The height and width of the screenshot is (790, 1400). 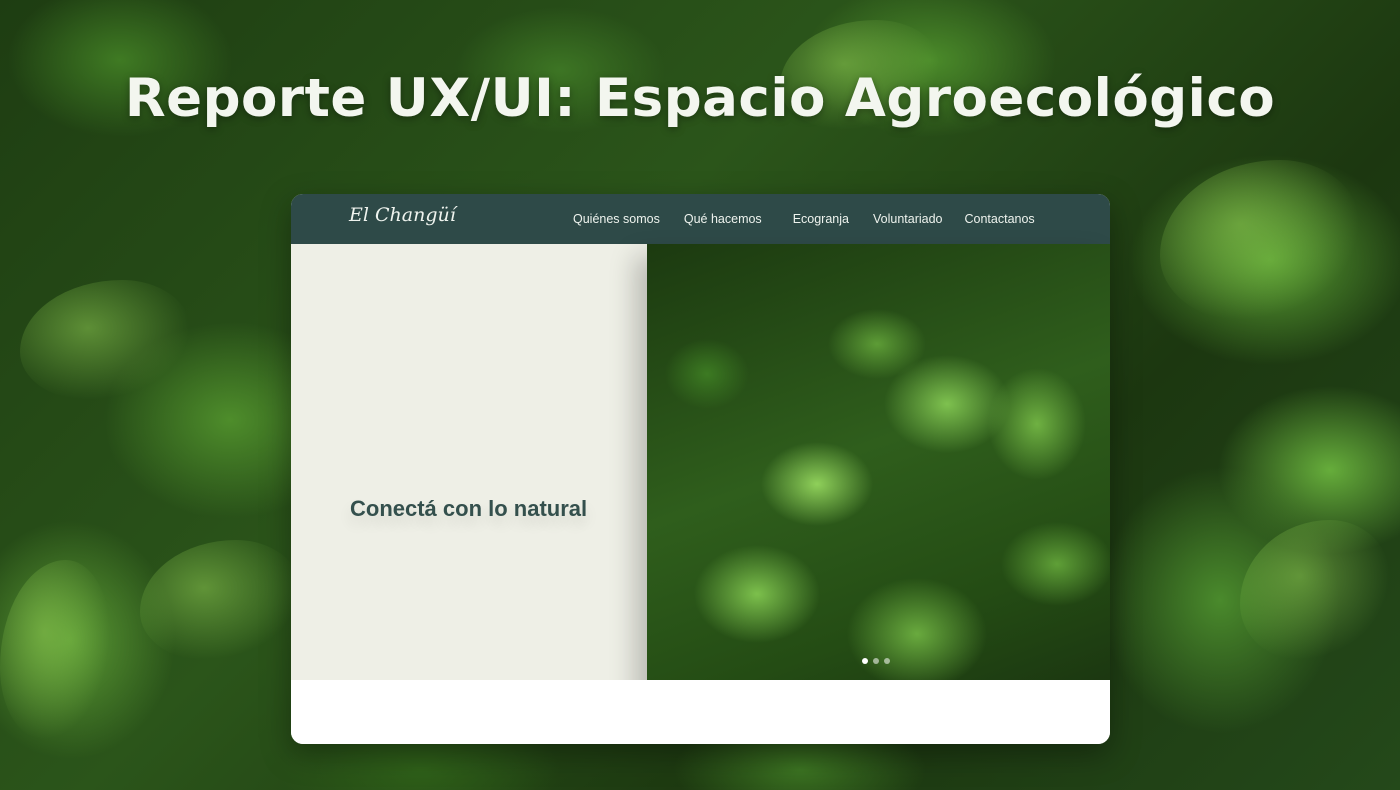 What do you see at coordinates (471, 462) in the screenshot?
I see `hero-text-panel: Conectá con lo natural` at bounding box center [471, 462].